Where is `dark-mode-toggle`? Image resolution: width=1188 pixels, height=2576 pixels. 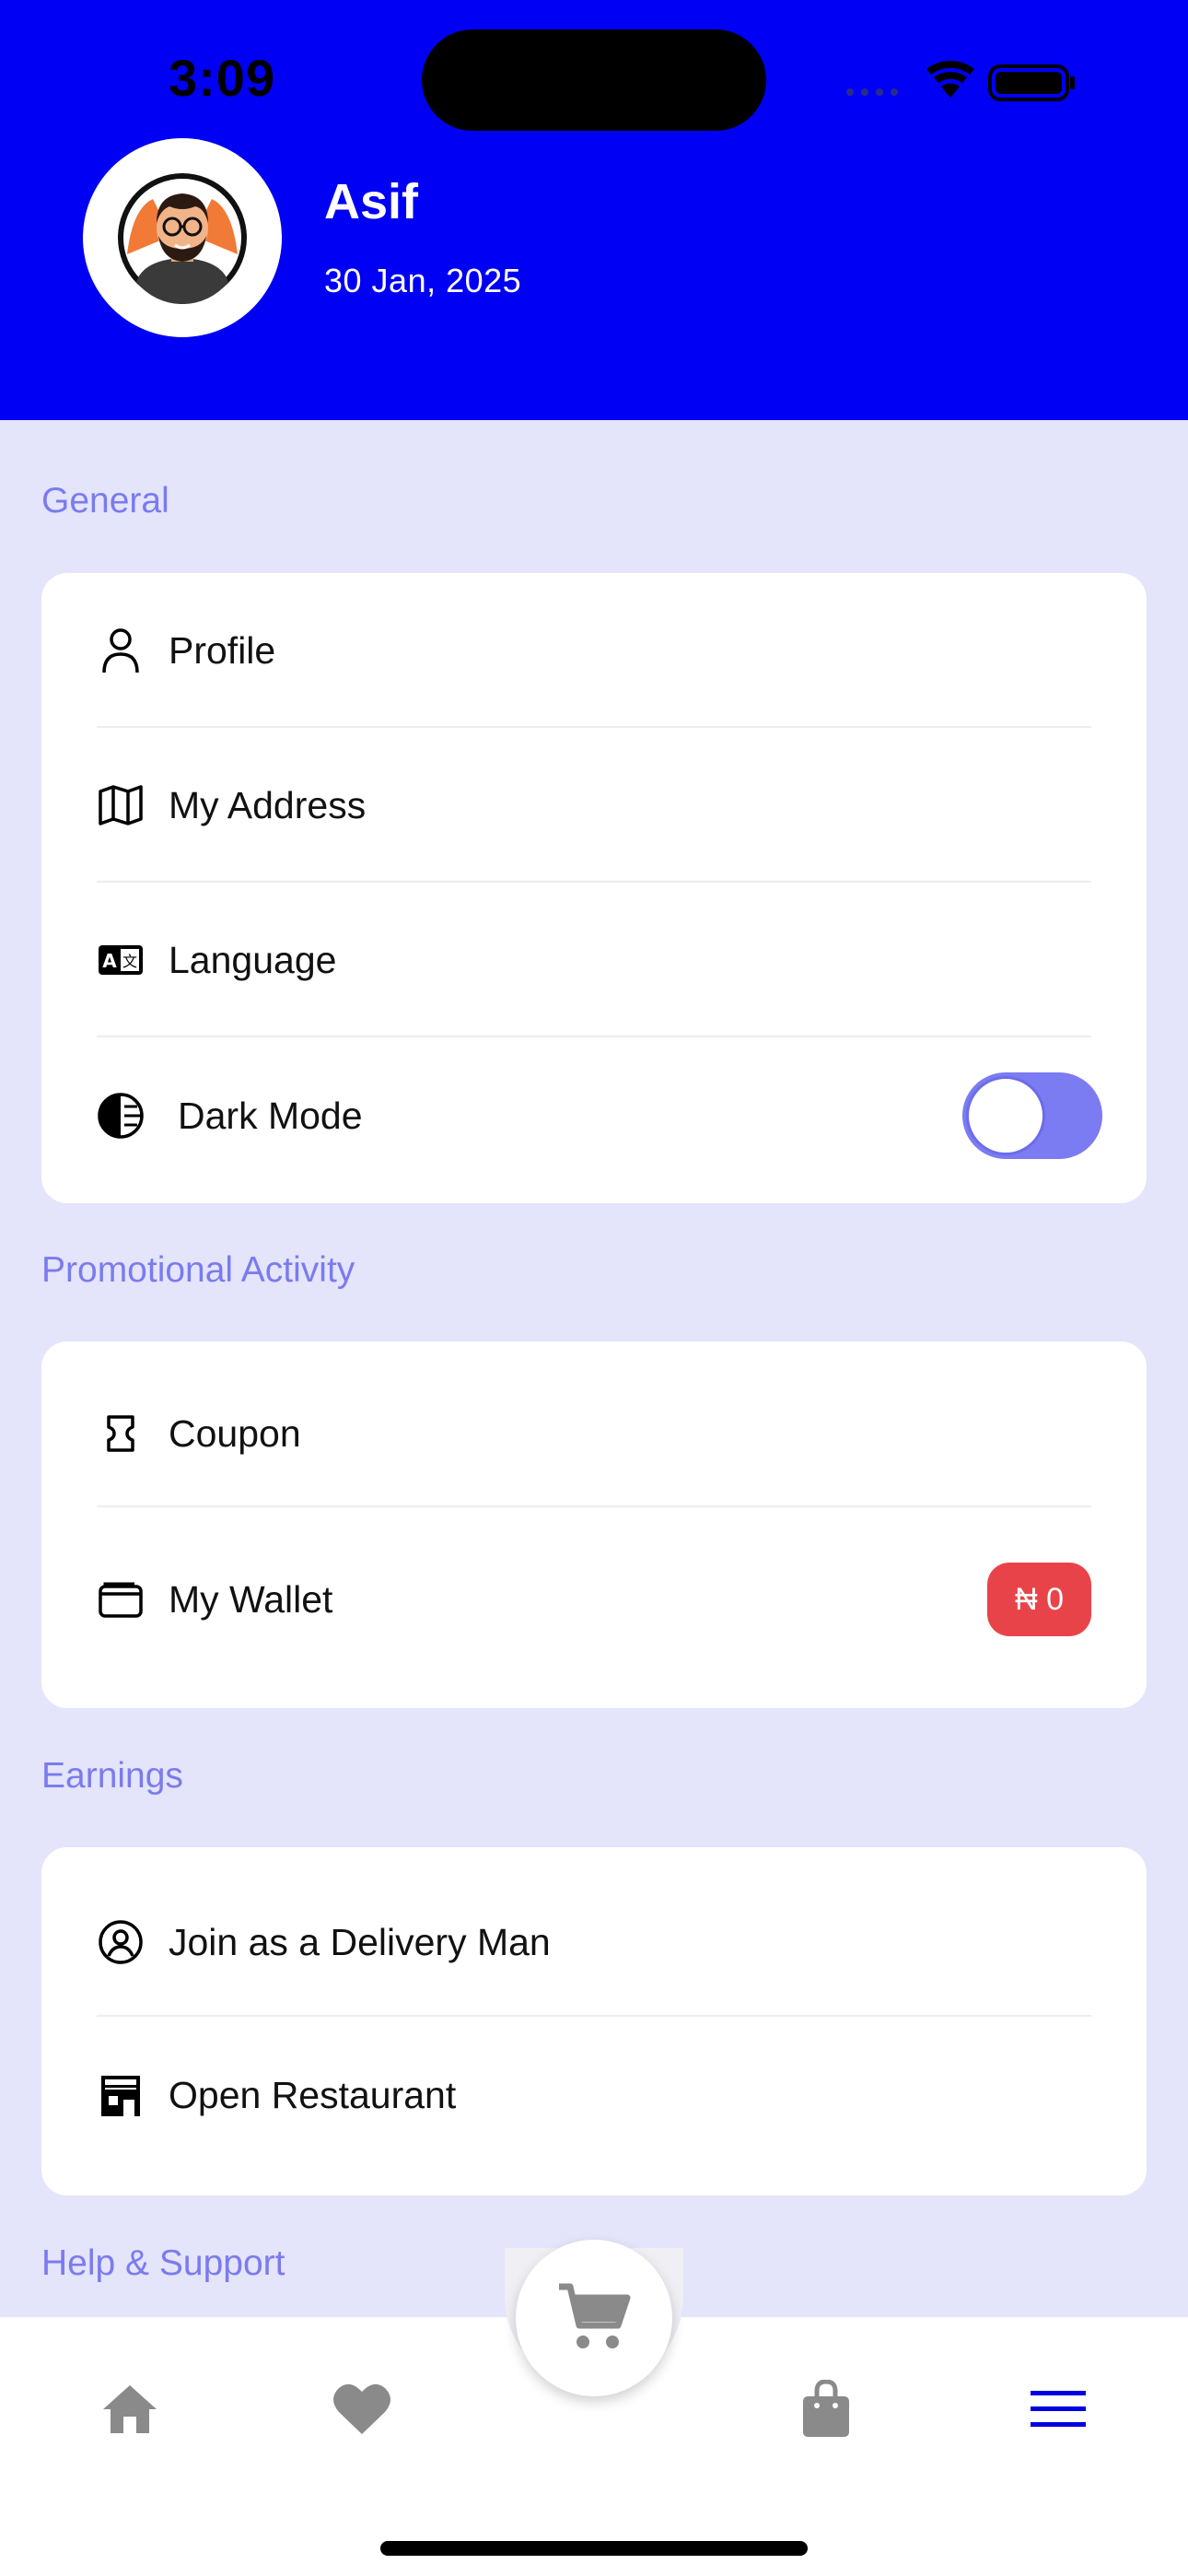
dark-mode-toggle is located at coordinates (1032, 1115).